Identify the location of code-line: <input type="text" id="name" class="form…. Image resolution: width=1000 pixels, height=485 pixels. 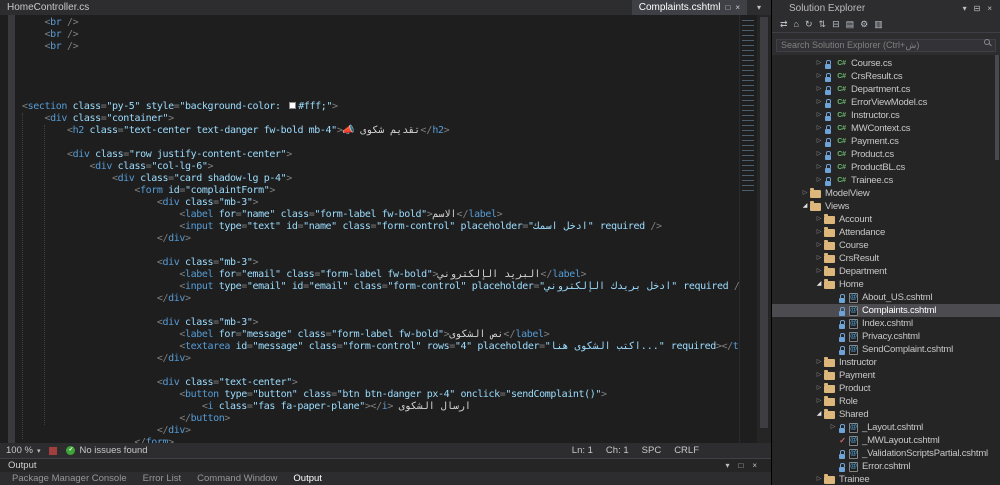
(380, 227).